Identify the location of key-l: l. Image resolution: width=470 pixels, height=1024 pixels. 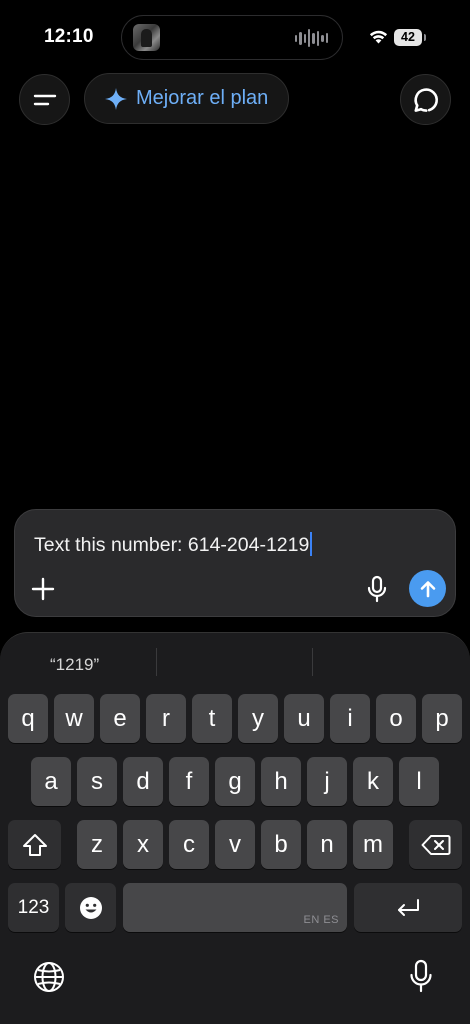
(419, 781).